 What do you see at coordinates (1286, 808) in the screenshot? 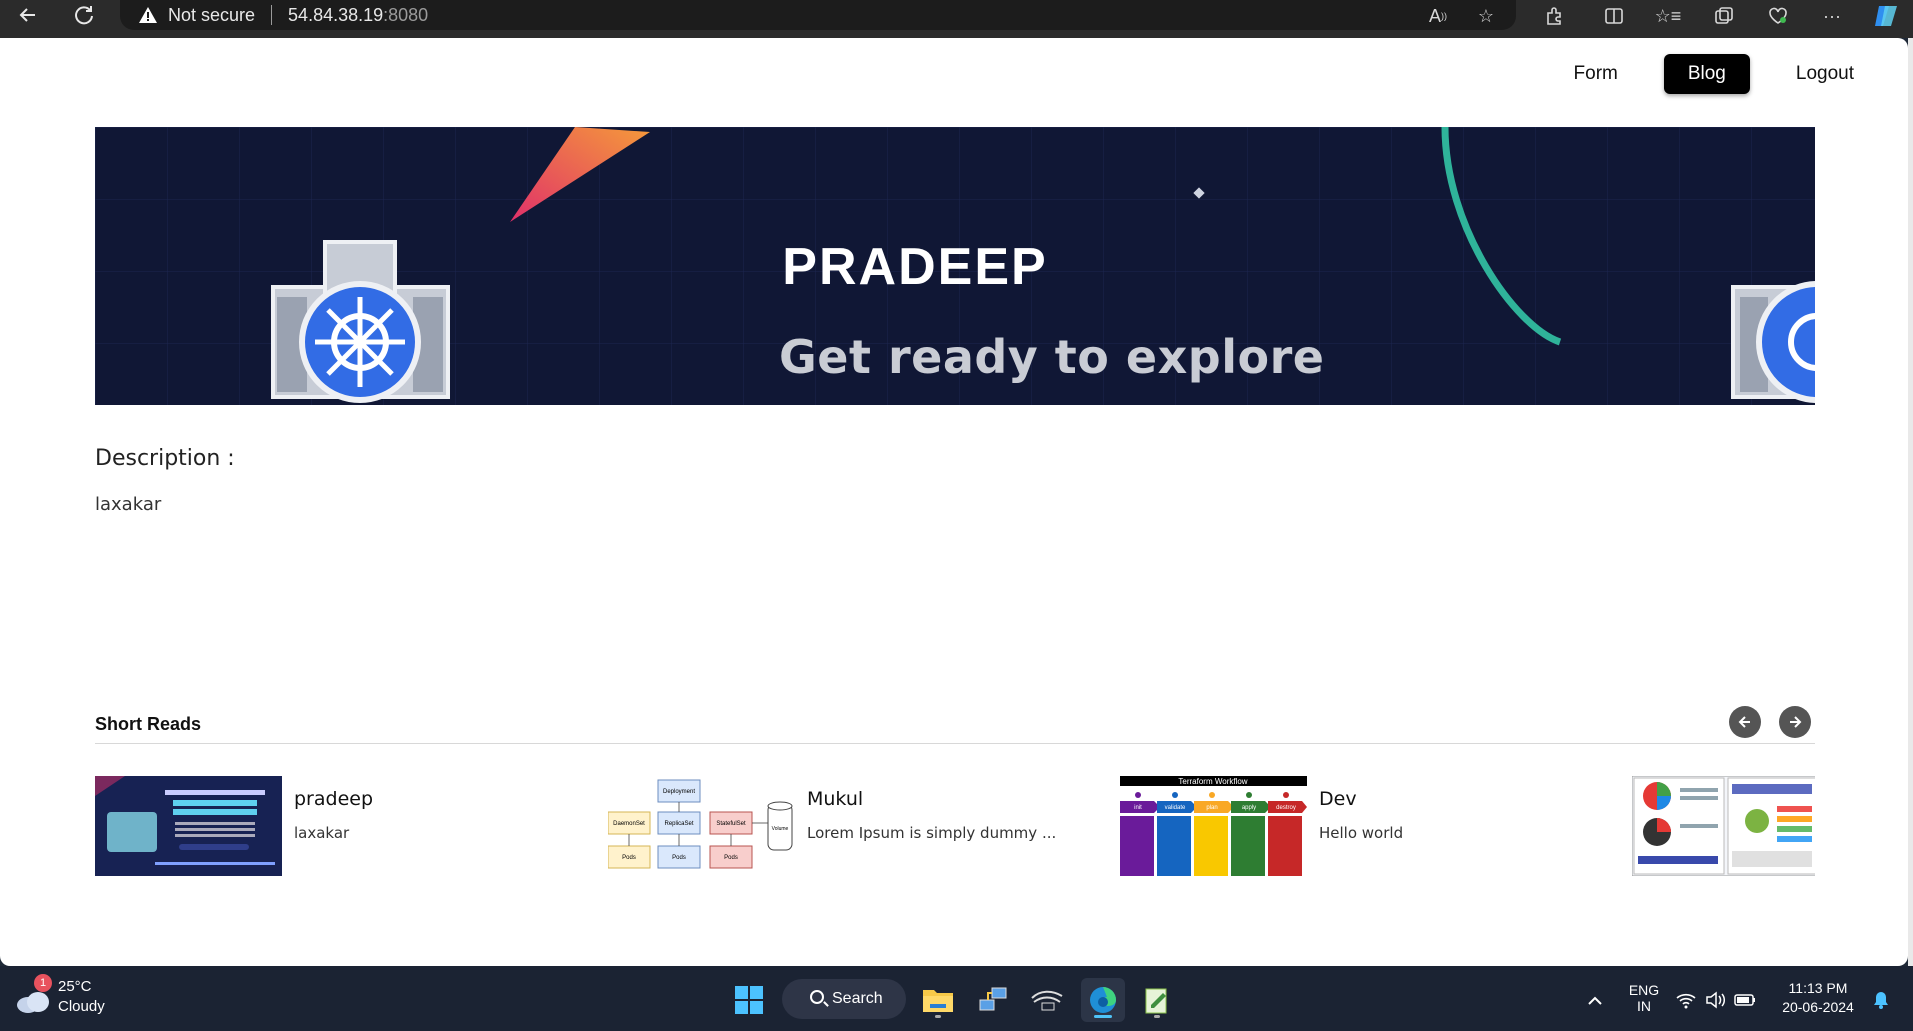
I see `svg-text: destroy` at bounding box center [1286, 808].